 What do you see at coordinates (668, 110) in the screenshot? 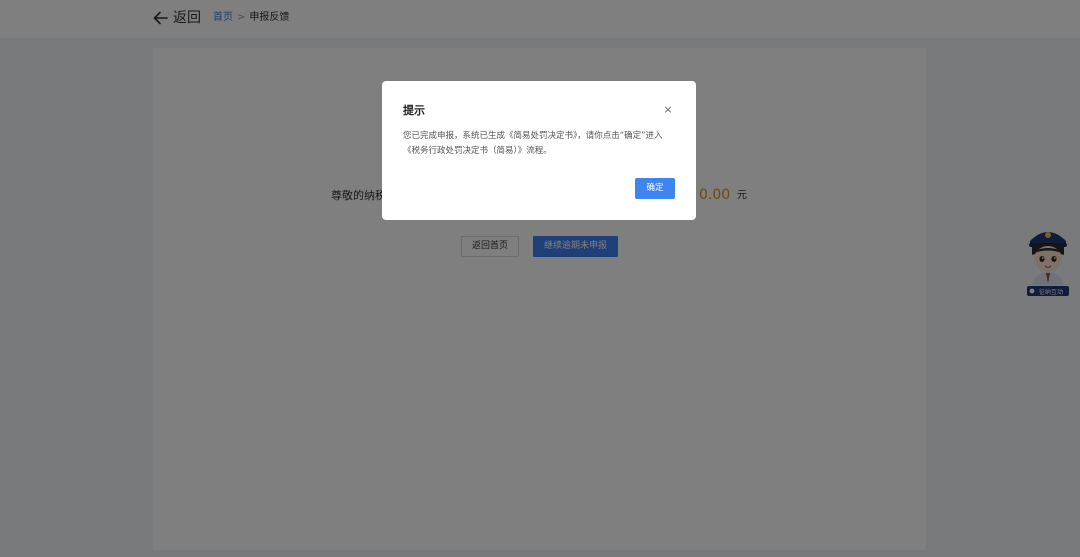
I see `close-icon: ×` at bounding box center [668, 110].